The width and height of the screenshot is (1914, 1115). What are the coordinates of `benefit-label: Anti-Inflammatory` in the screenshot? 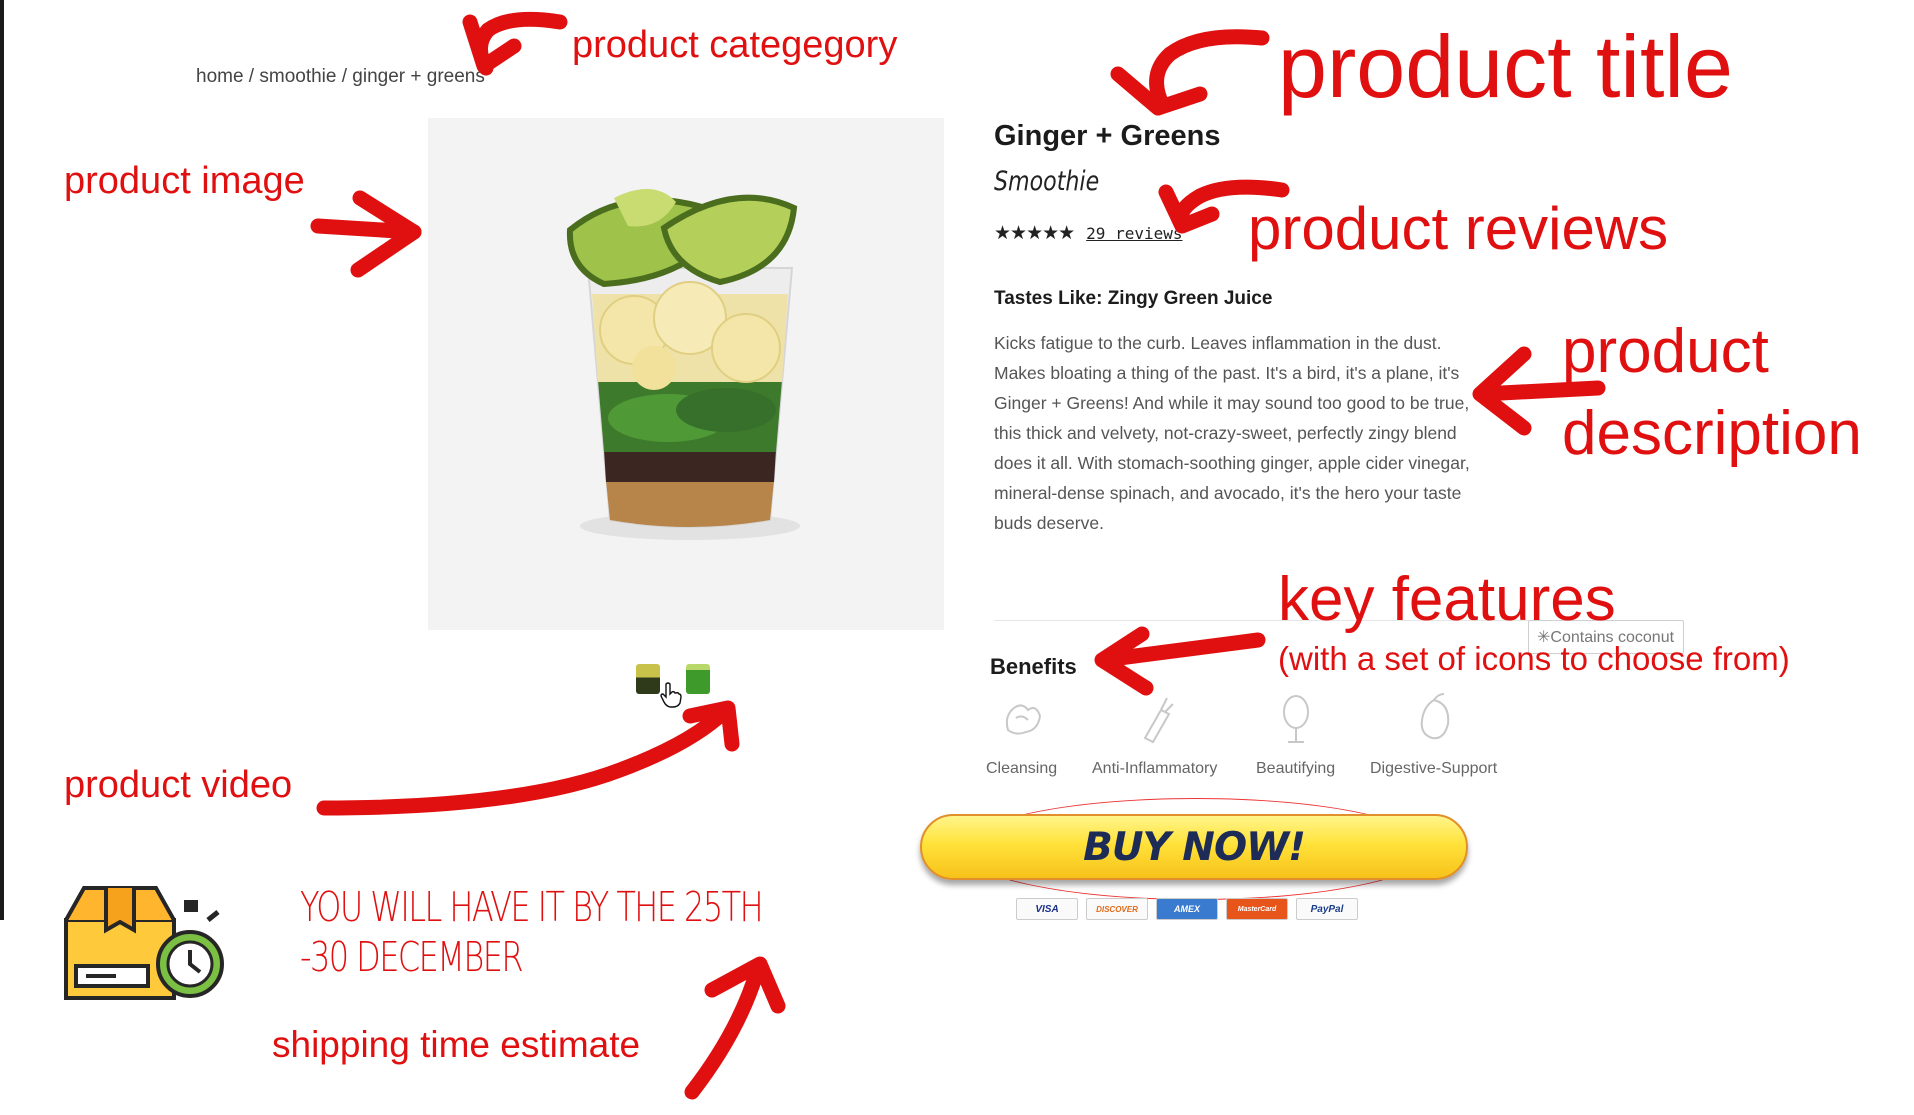 It's located at (1155, 768).